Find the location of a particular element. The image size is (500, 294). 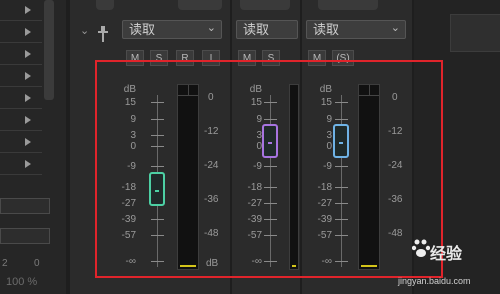

footer-number: 0 is located at coordinates (37, 263).